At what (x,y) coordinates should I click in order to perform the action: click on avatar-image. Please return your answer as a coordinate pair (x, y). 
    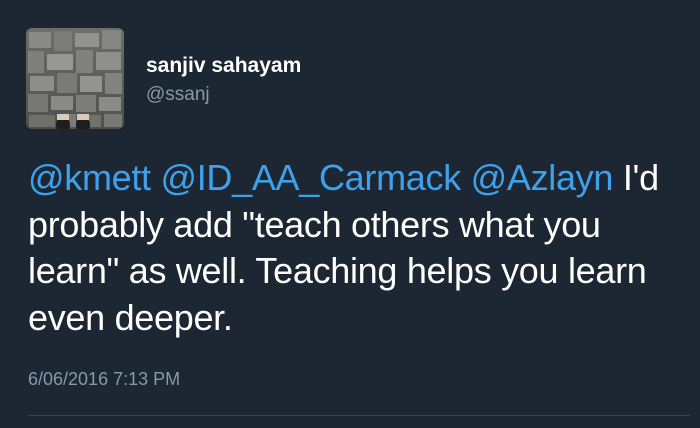
    Looking at the image, I should click on (75, 78).